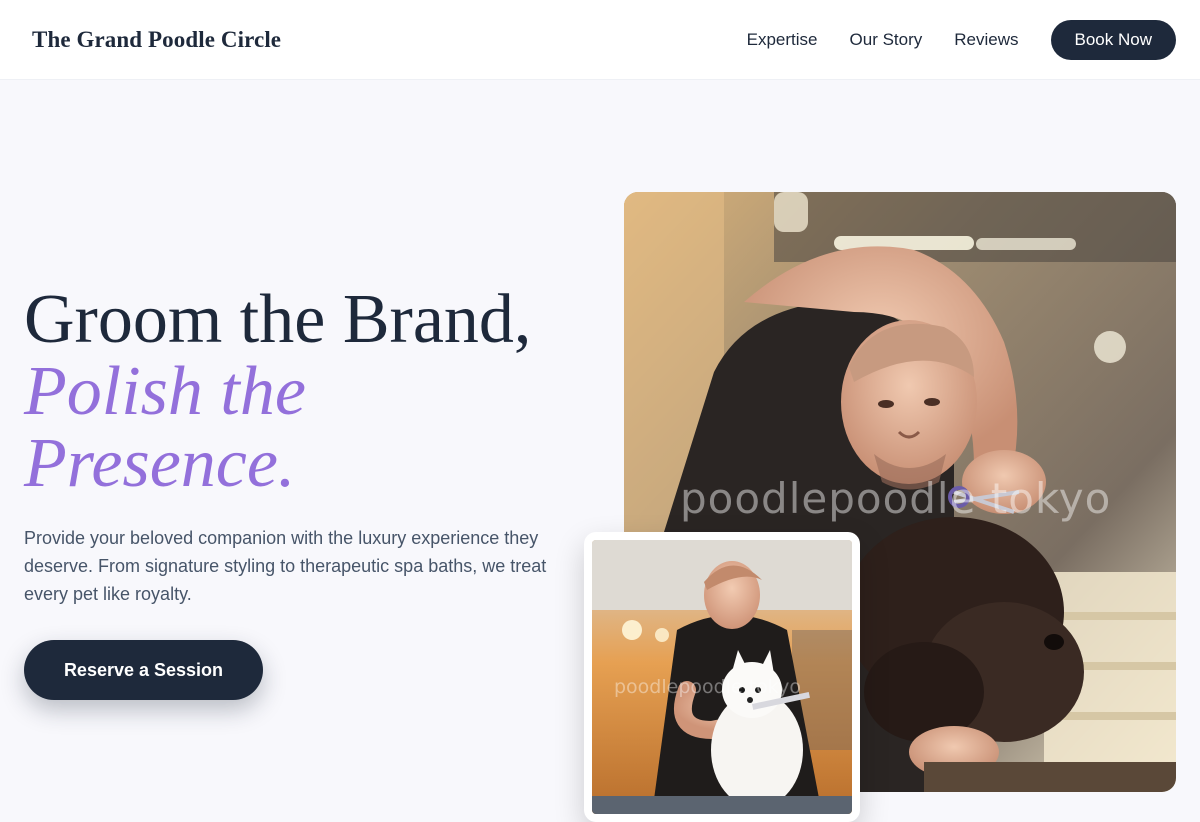  What do you see at coordinates (886, 40) in the screenshot?
I see `nav-link-our-story: Our Story` at bounding box center [886, 40].